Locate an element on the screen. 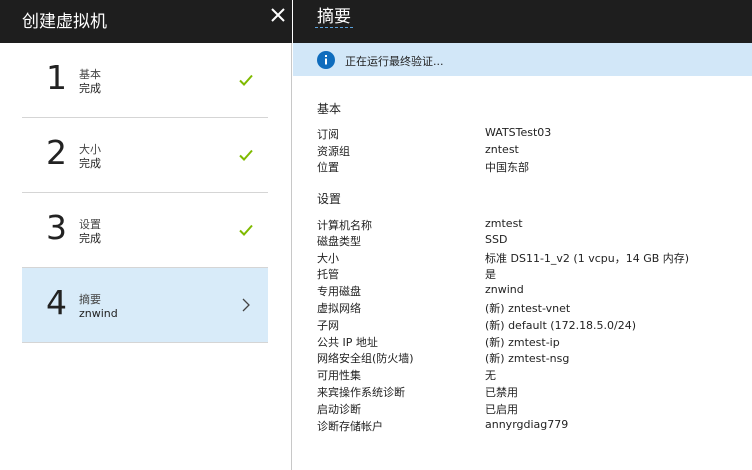 The height and width of the screenshot is (470, 752). blade-header: 创建虚拟机 is located at coordinates (146, 21).